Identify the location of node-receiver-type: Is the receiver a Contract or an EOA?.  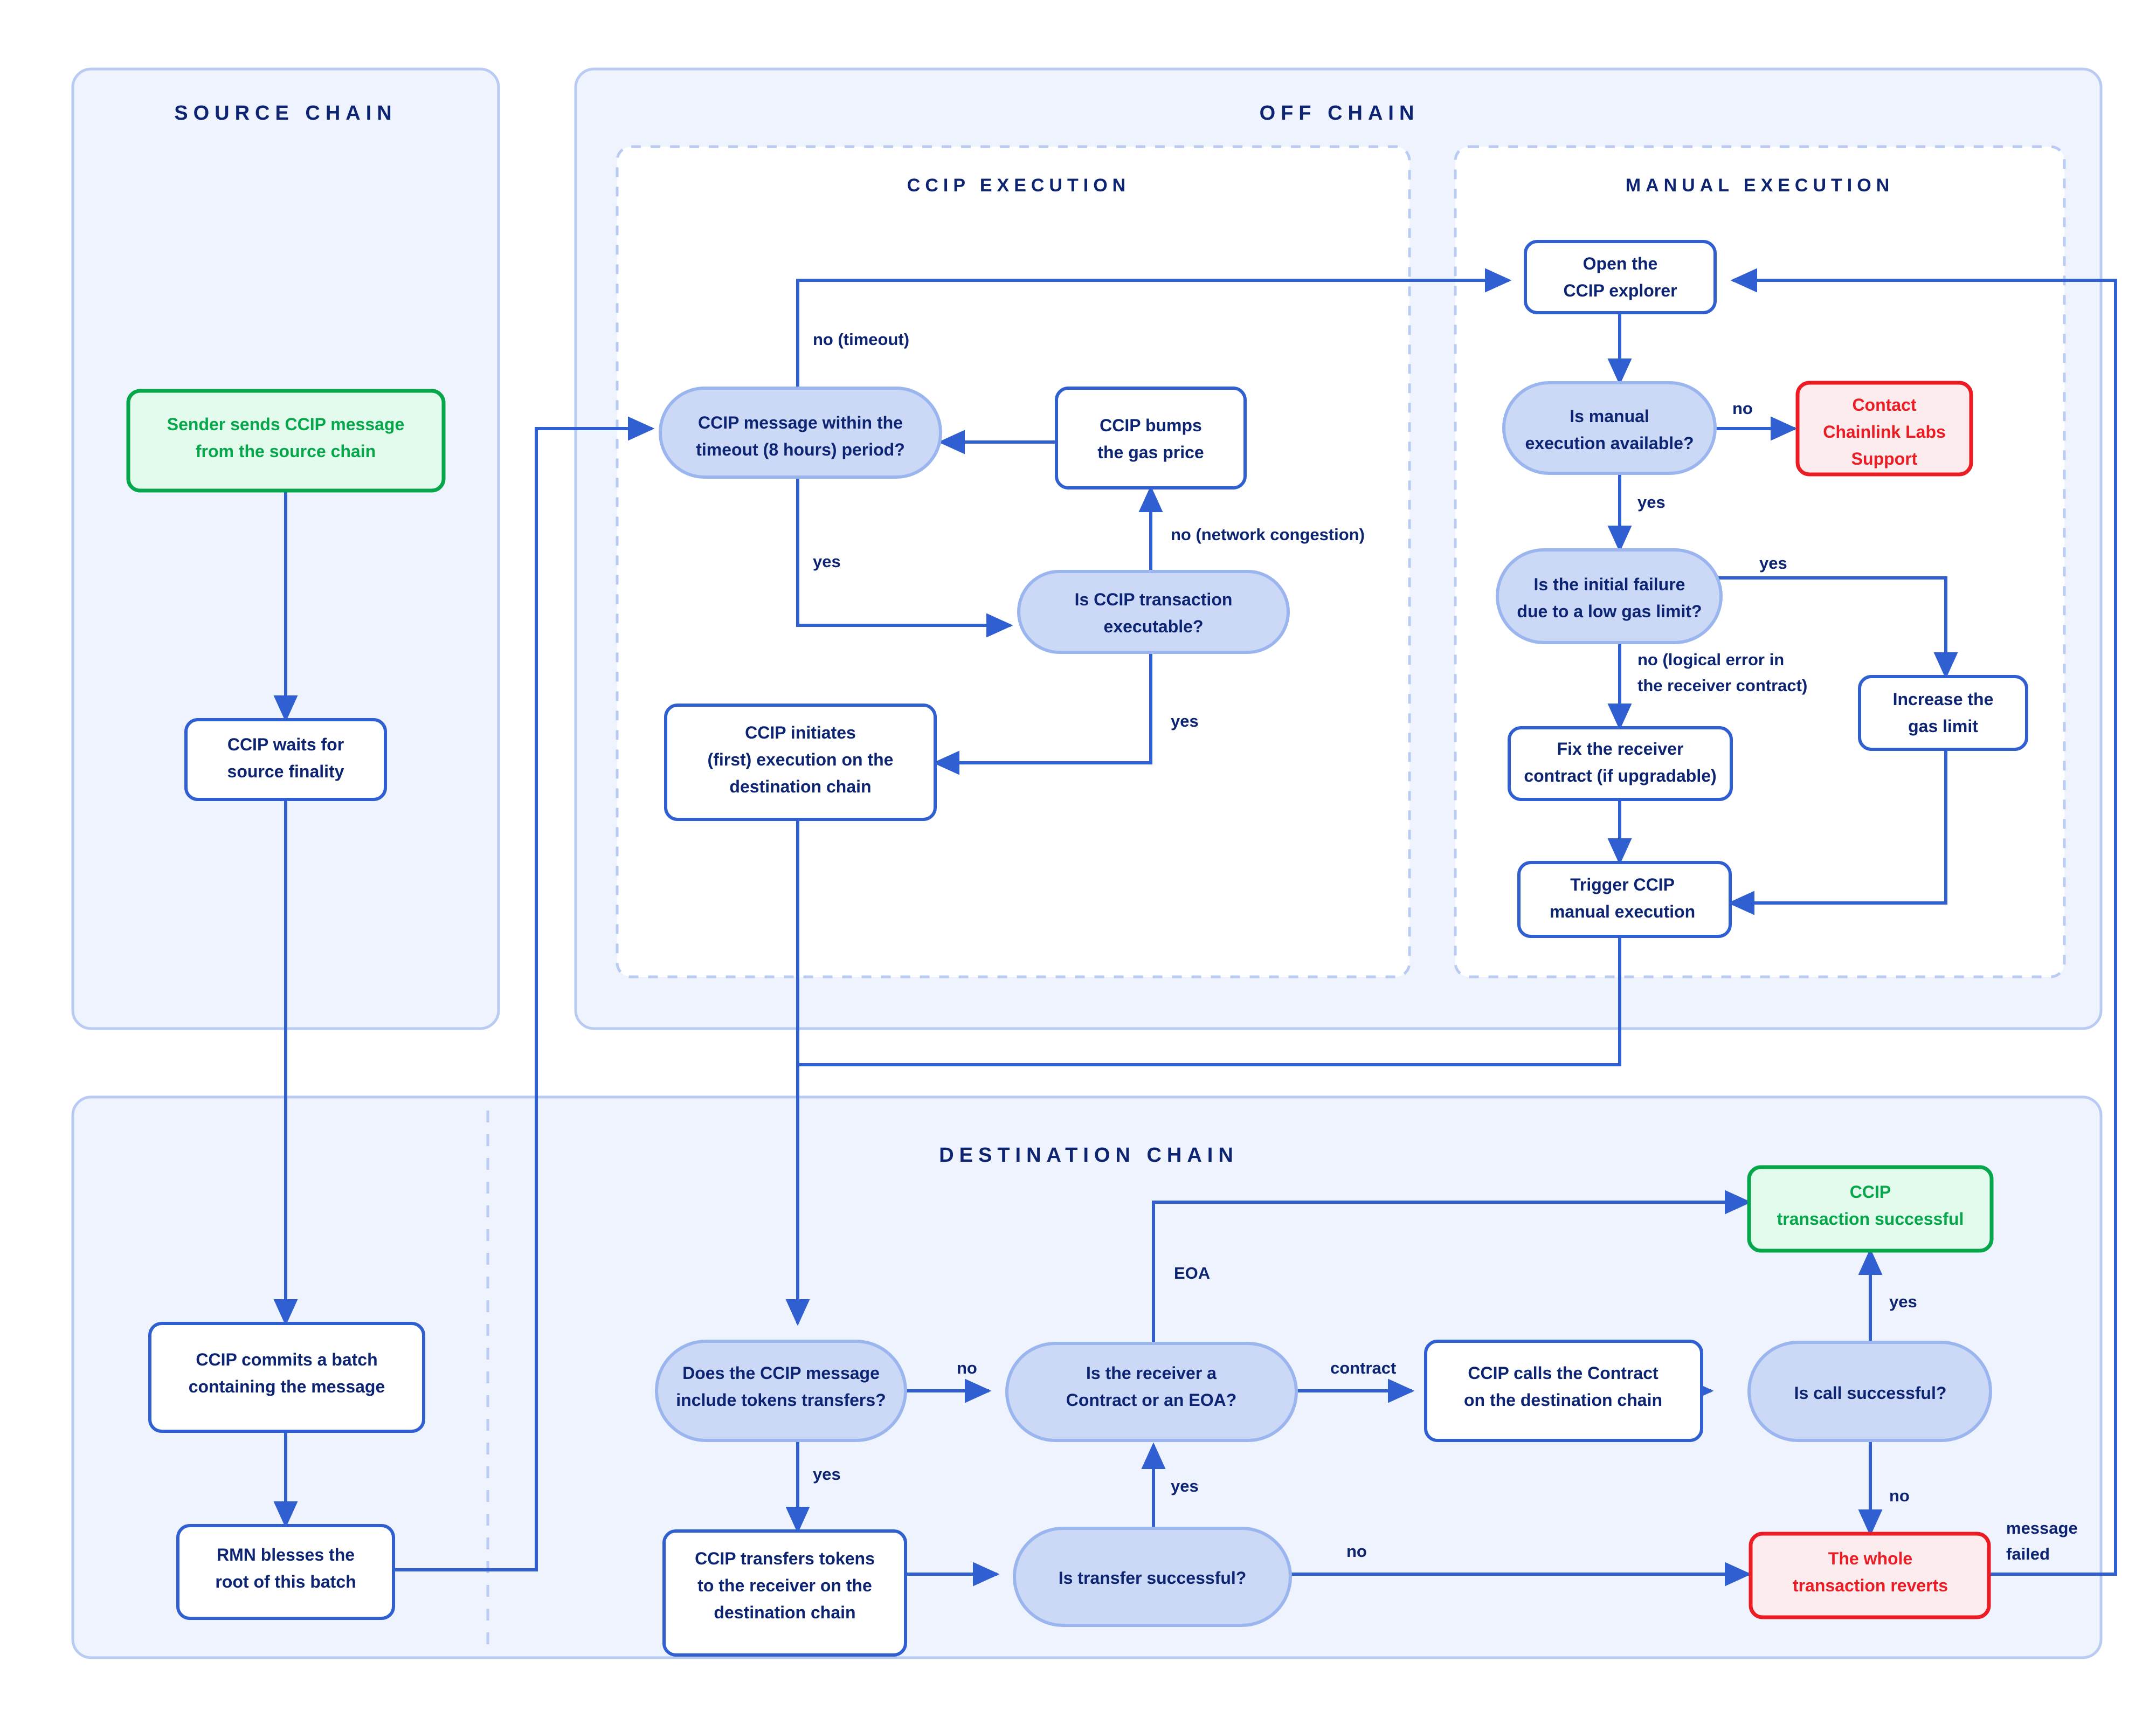
(1152, 1392).